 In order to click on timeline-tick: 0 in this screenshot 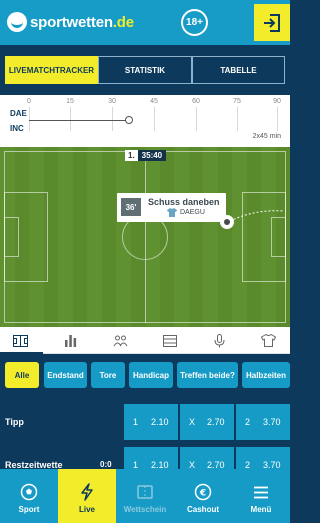, I will do `click(29, 101)`.